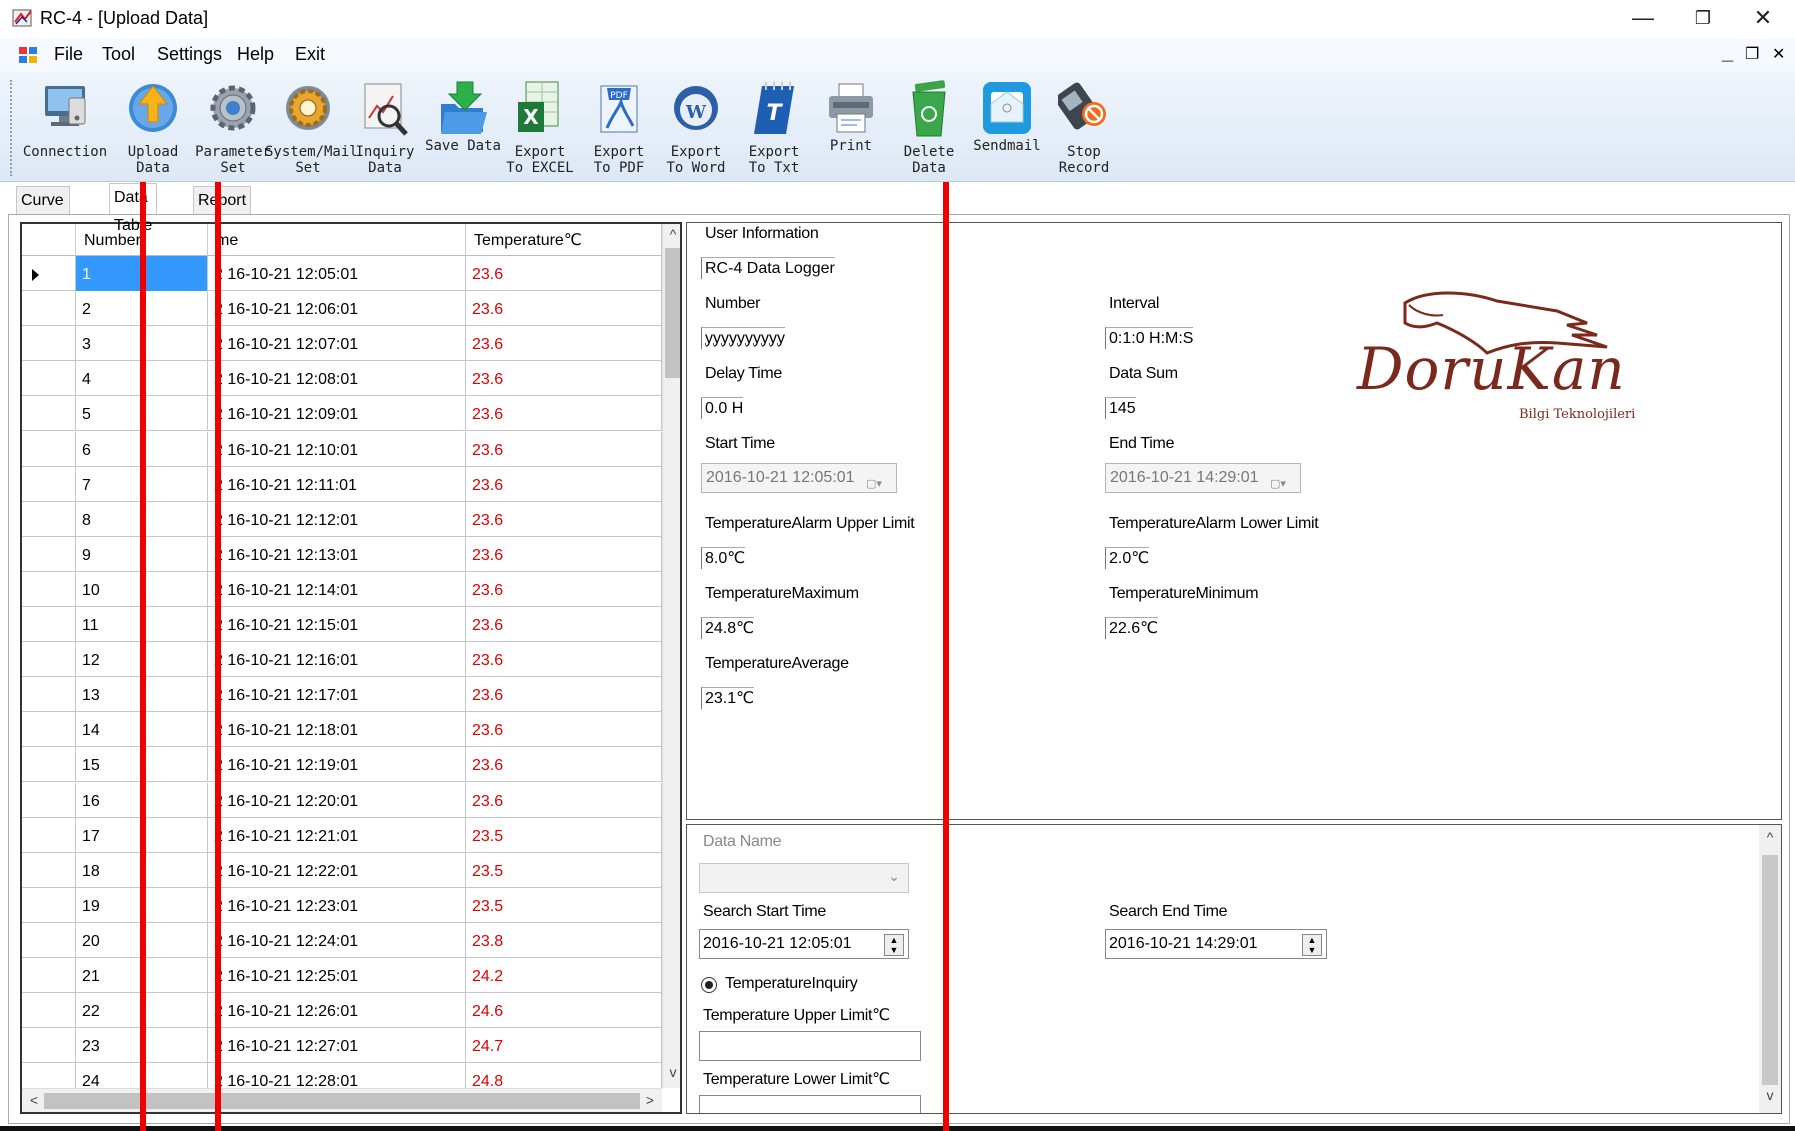  I want to click on menu-settings: Settings, so click(189, 54).